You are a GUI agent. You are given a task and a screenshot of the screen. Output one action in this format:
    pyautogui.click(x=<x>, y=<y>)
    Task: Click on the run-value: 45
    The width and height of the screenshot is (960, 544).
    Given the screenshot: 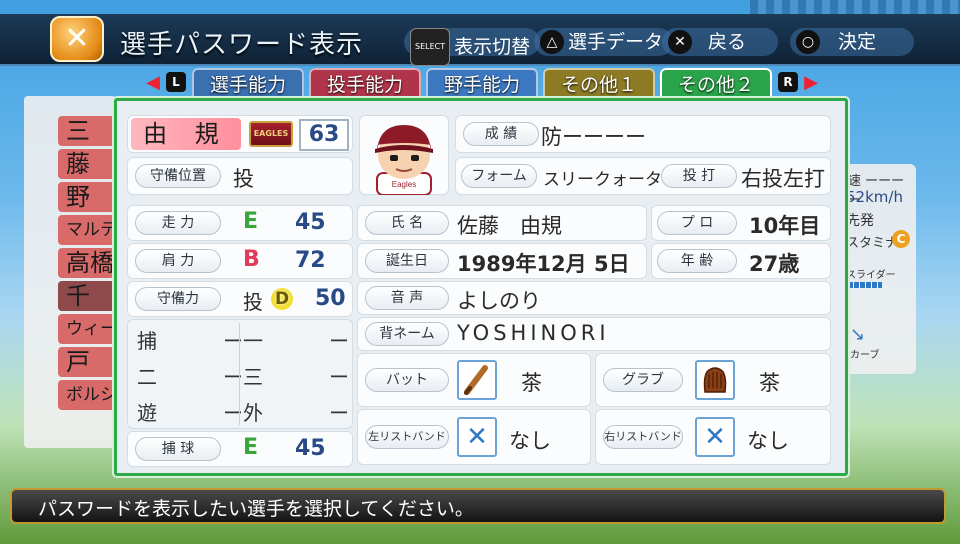 What is the action you would take?
    pyautogui.click(x=310, y=222)
    